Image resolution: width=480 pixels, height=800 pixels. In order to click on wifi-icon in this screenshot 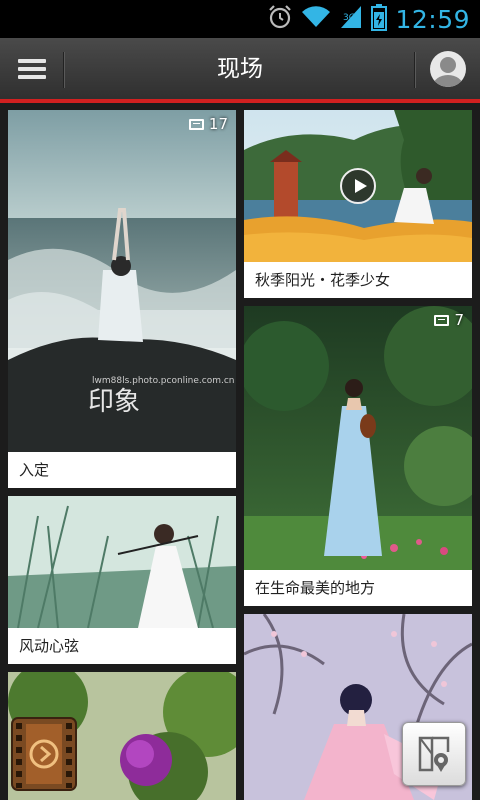, I will do `click(316, 19)`.